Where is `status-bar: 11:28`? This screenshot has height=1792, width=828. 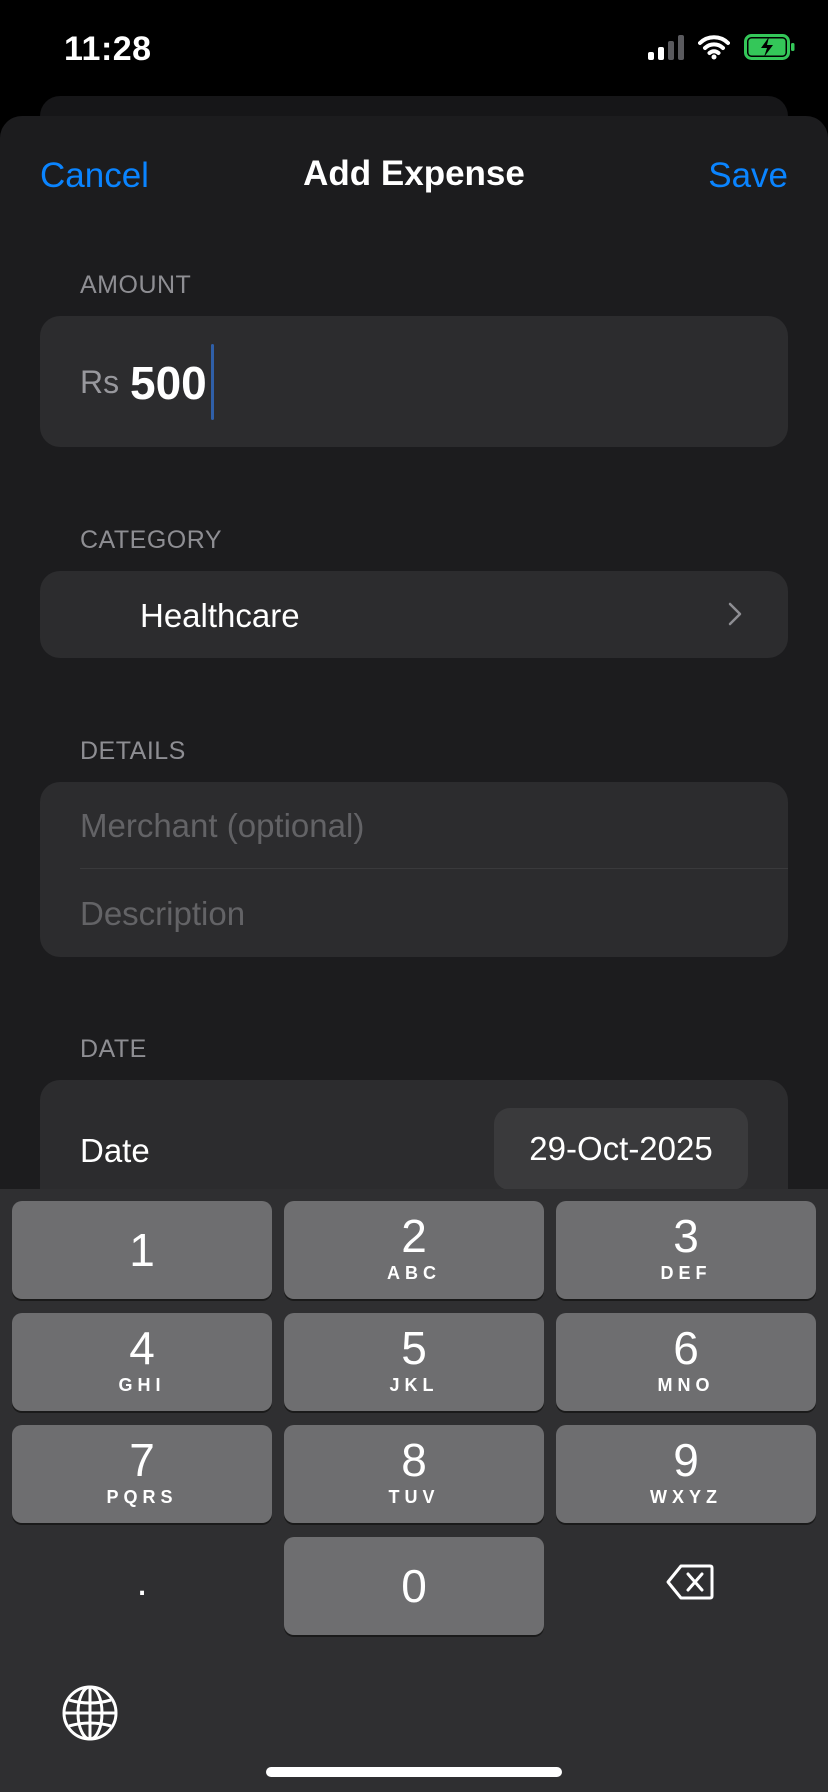 status-bar: 11:28 is located at coordinates (414, 50).